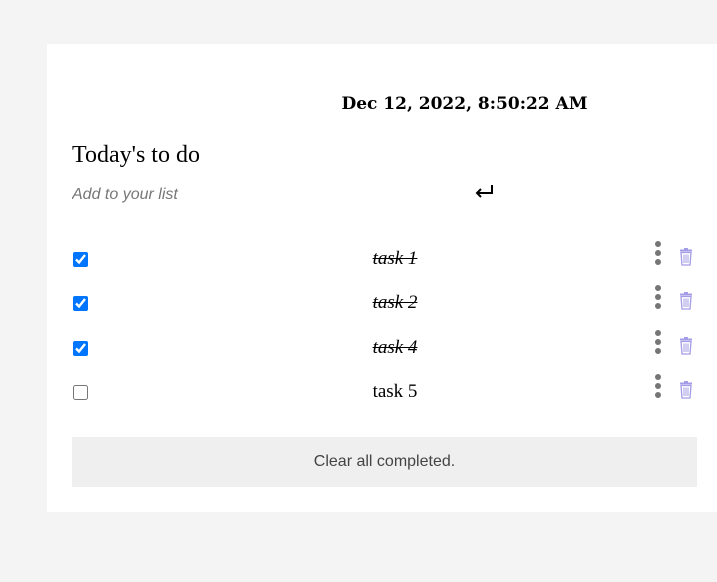  Describe the element at coordinates (395, 258) in the screenshot. I see `task-label: task 1` at that location.